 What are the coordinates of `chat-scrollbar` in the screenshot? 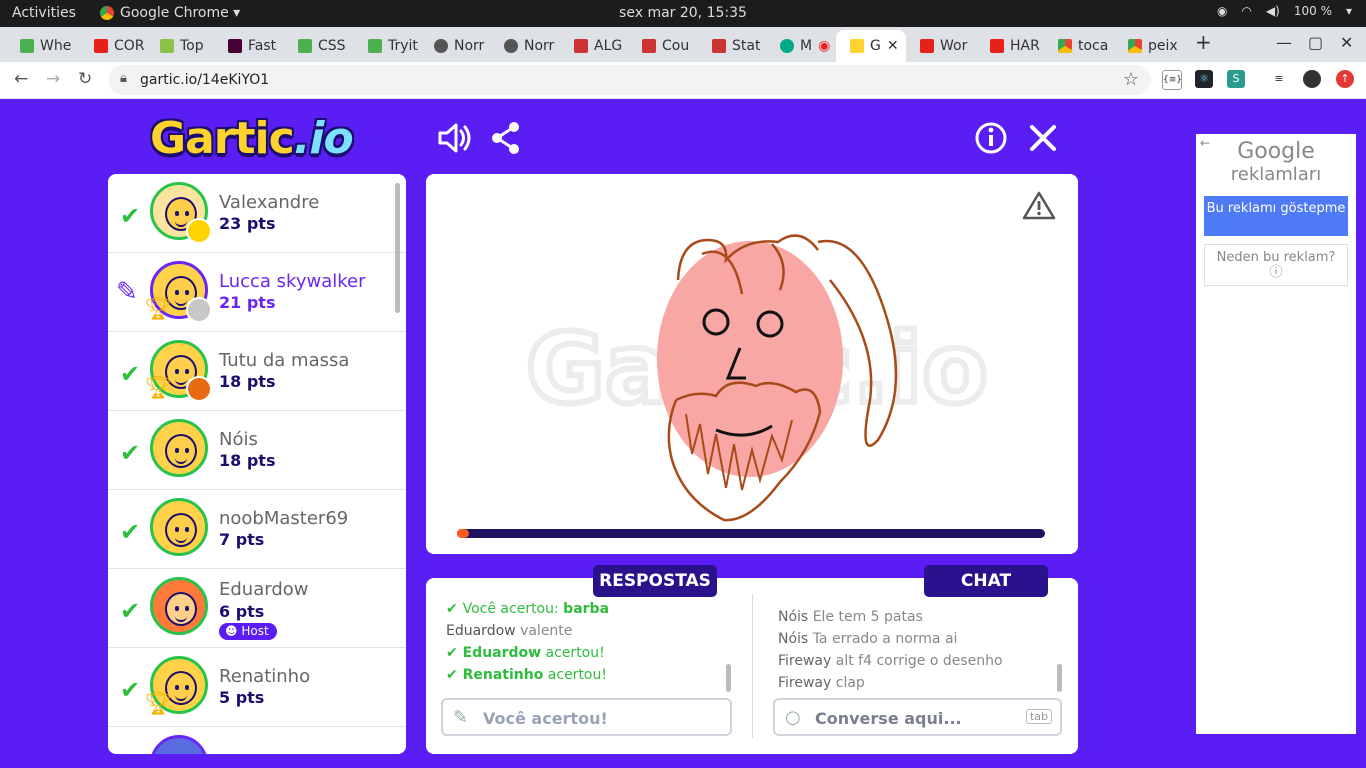 It's located at (1059, 678).